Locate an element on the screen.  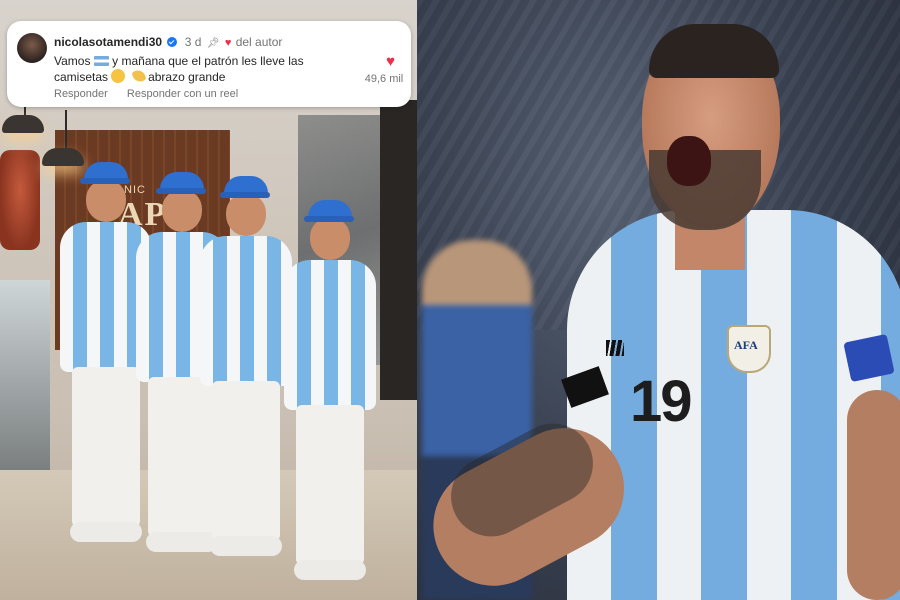
shelf is located at coordinates (398, 250).